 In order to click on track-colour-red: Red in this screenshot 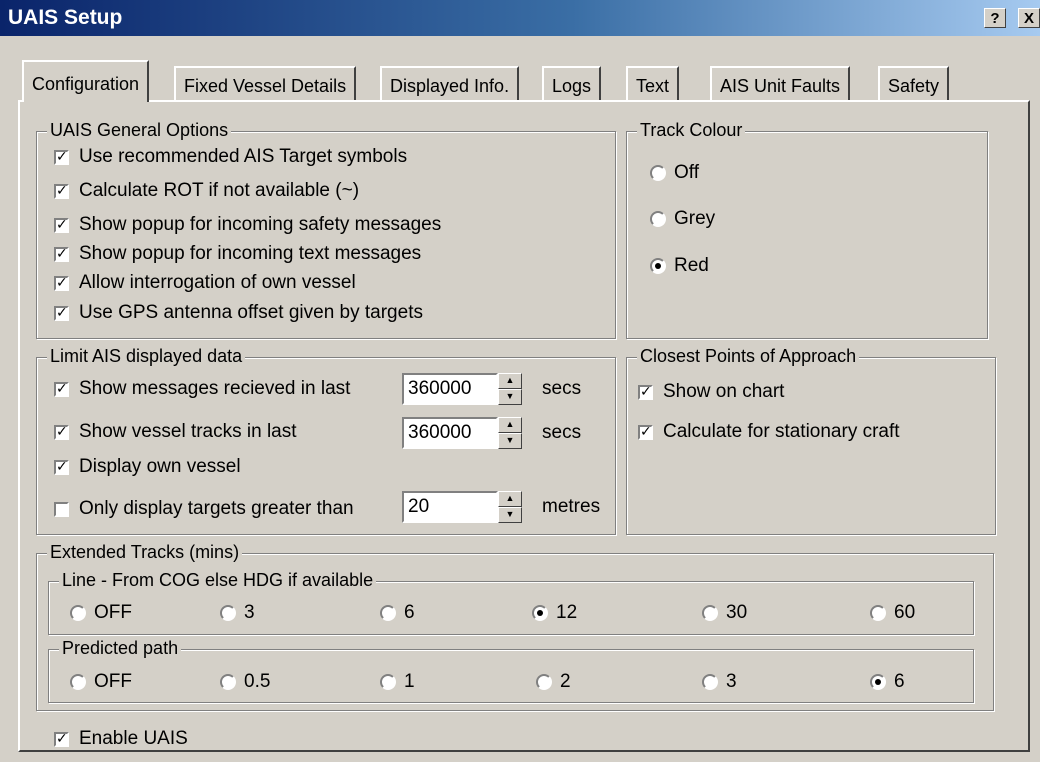, I will do `click(679, 266)`.